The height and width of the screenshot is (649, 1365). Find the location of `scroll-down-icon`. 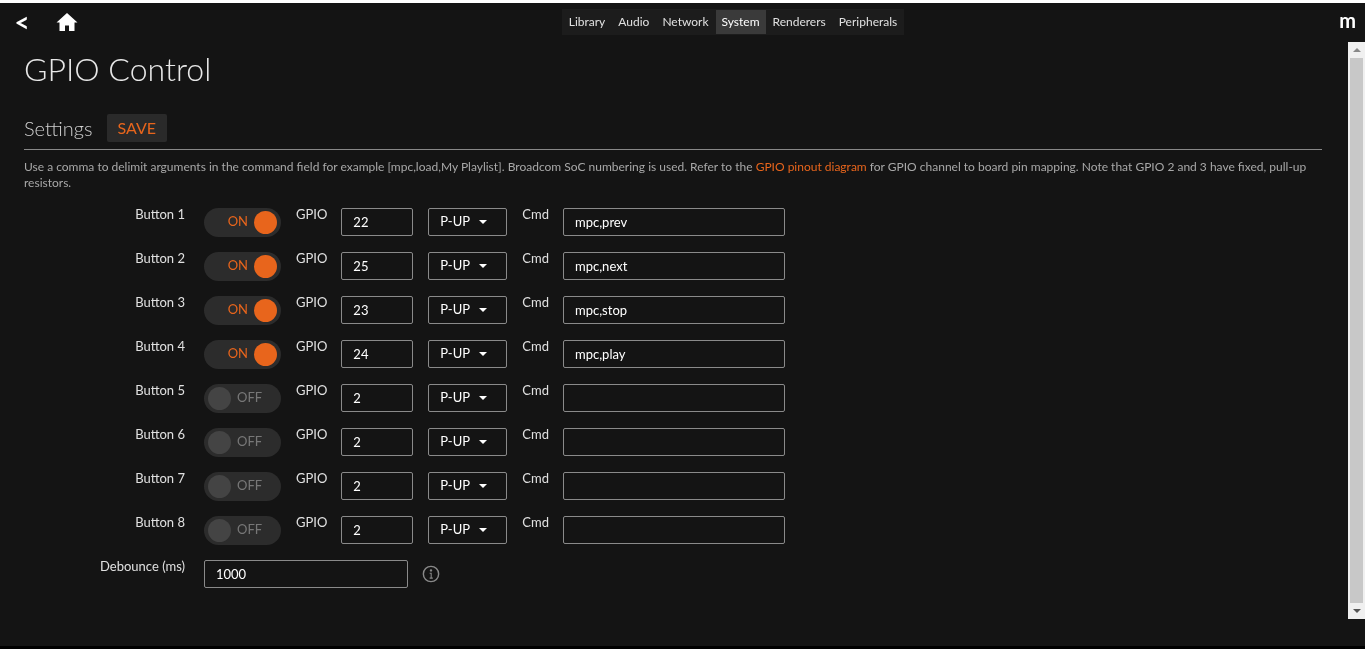

scroll-down-icon is located at coordinates (1356, 611).